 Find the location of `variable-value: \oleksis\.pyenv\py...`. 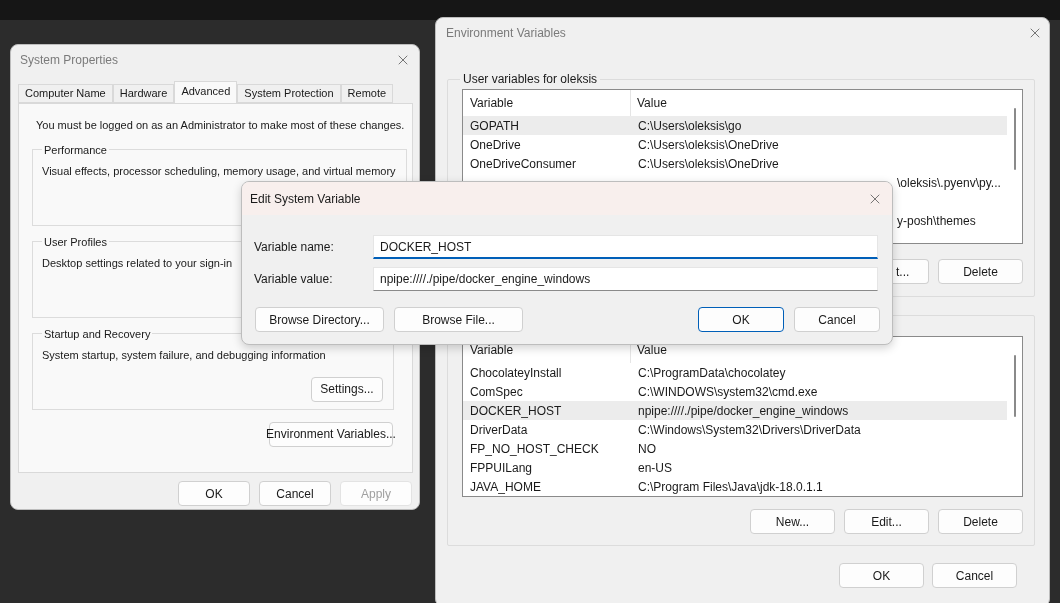

variable-value: \oleksis\.pyenv\py... is located at coordinates (949, 183).